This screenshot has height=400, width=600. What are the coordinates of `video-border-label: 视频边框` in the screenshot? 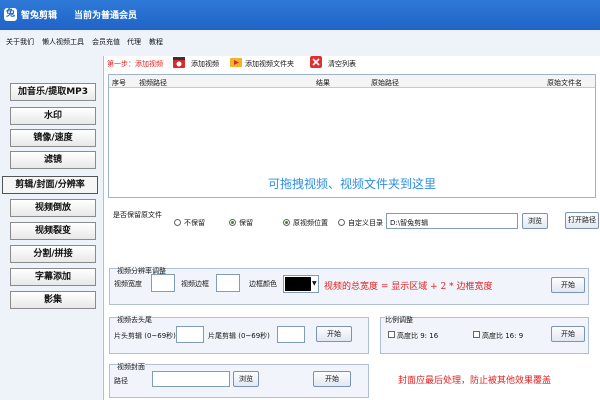 It's located at (195, 284).